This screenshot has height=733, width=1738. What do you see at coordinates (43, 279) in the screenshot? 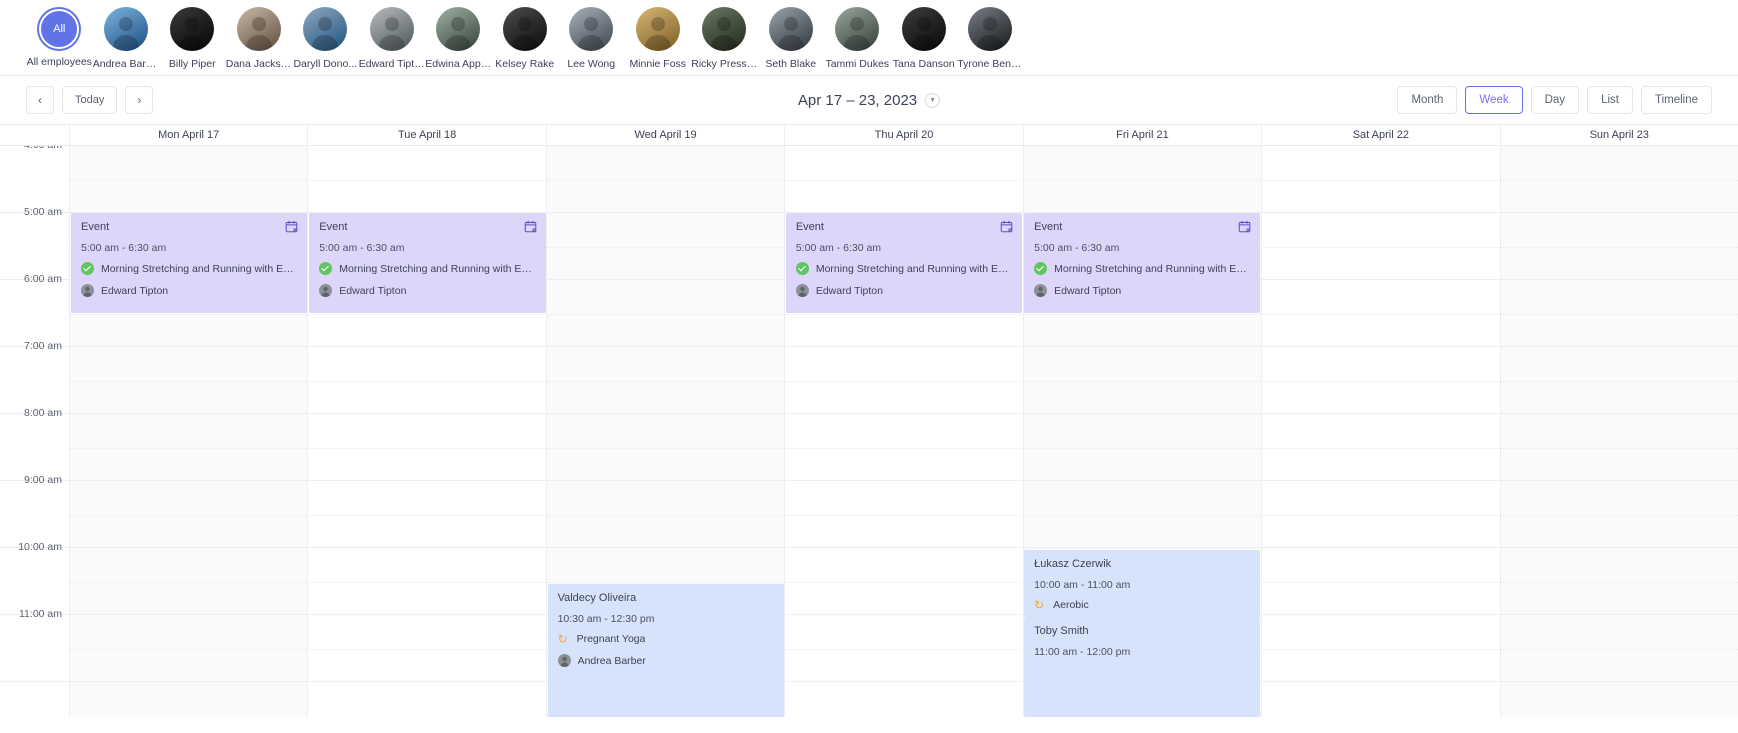
I see `hour-label: 6:00 am` at bounding box center [43, 279].